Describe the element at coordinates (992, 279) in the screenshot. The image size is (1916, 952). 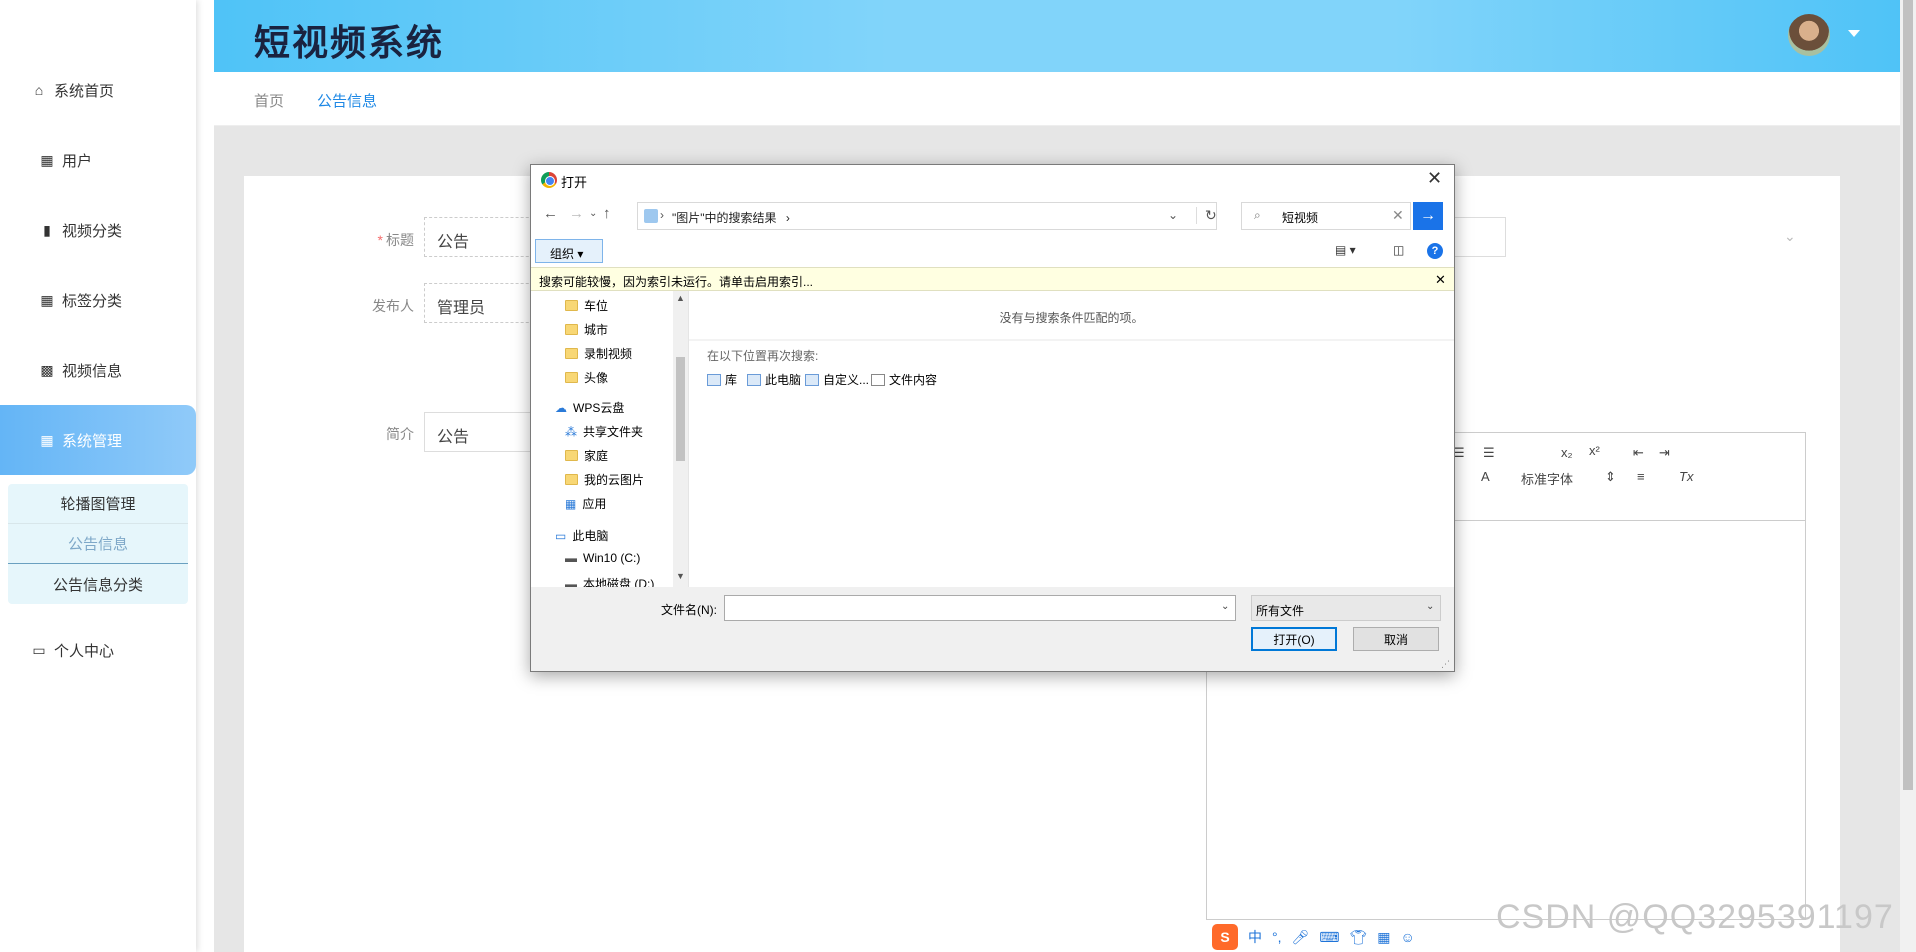
I see `index-info-bar: 搜索可能较慢，因为索引未运行。请单击启用索引... ✕` at that location.